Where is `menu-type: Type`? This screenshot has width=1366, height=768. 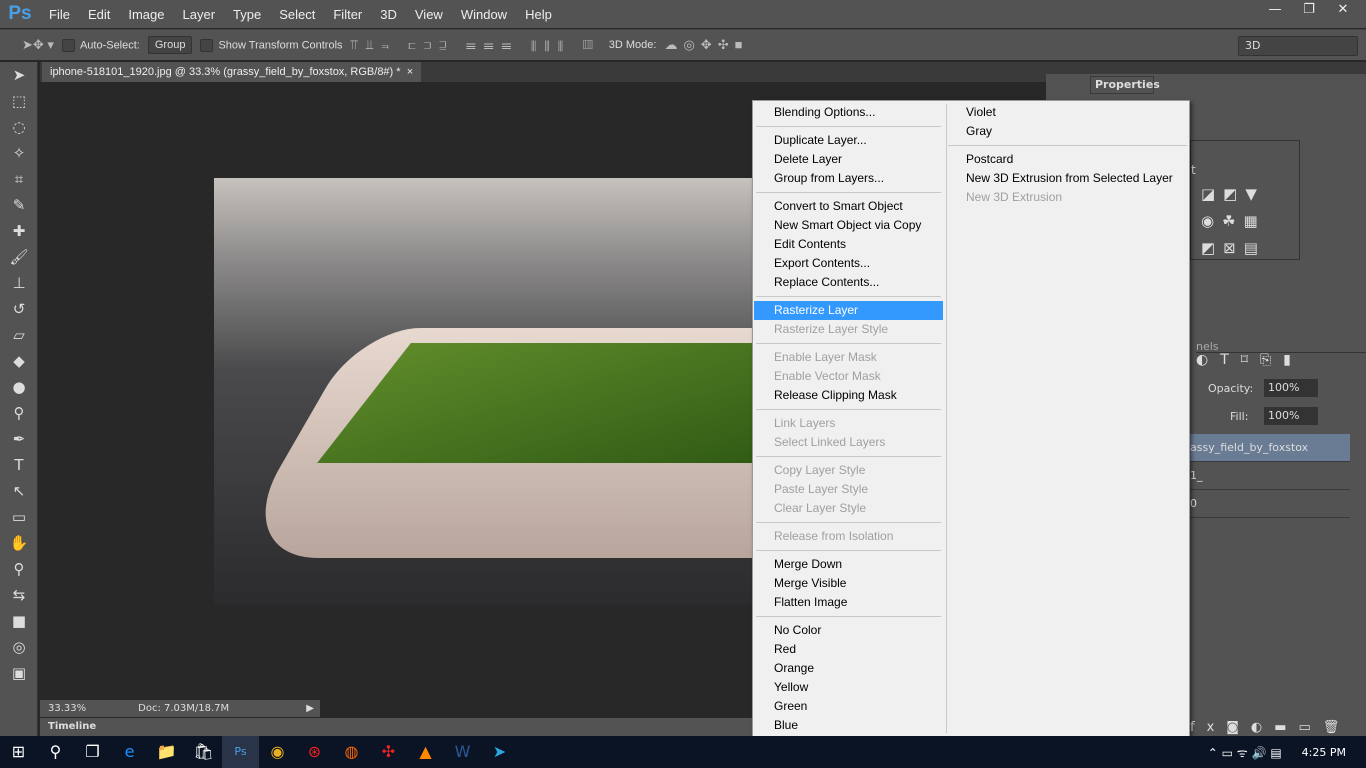 menu-type: Type is located at coordinates (247, 14).